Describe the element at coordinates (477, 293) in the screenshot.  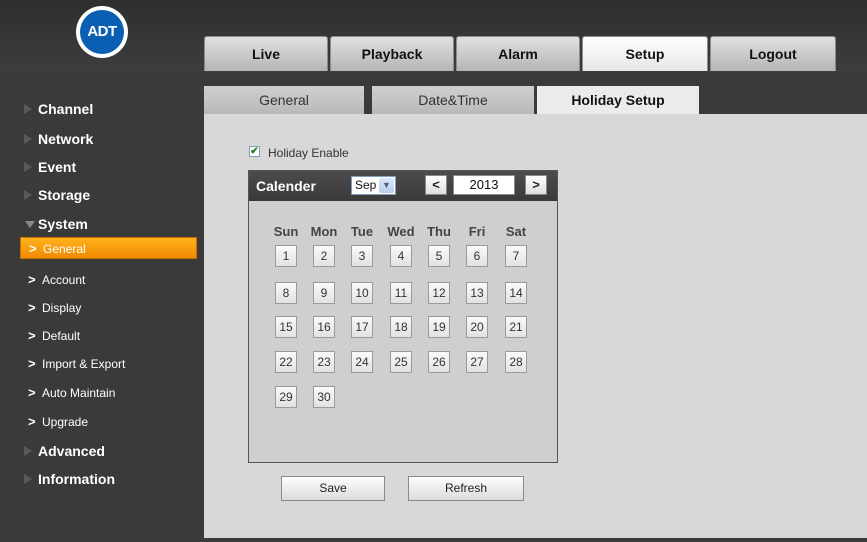
I see `calendar-day: 13` at that location.